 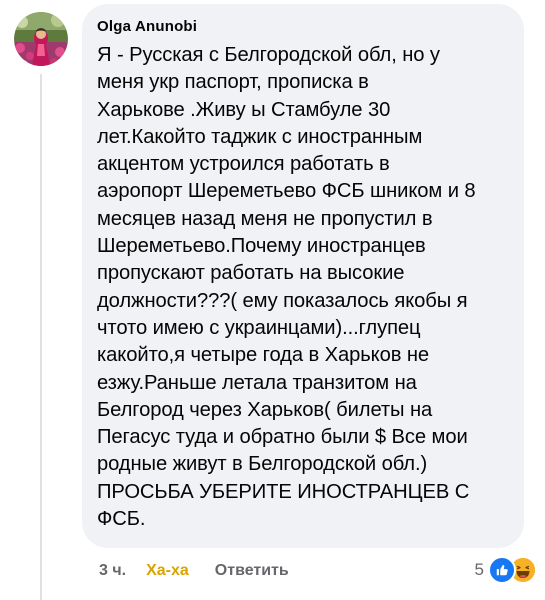 What do you see at coordinates (194, 571) in the screenshot?
I see `comment-actions: 3 ч. Ха-ха Ответить` at bounding box center [194, 571].